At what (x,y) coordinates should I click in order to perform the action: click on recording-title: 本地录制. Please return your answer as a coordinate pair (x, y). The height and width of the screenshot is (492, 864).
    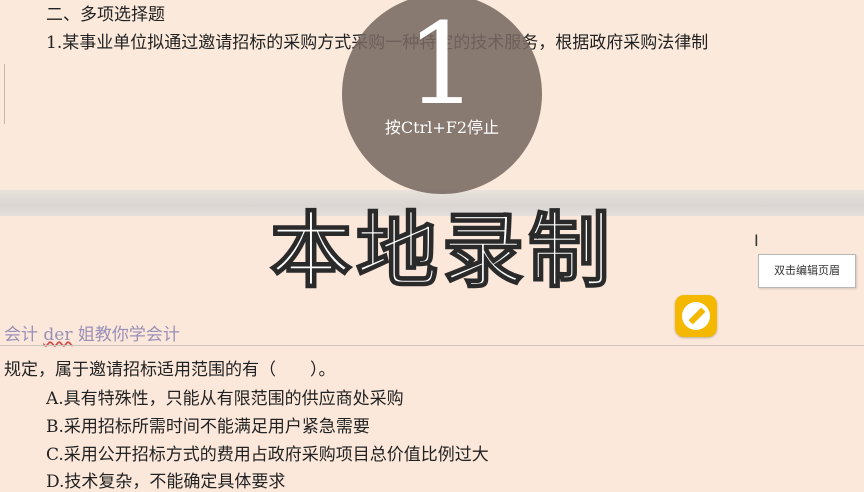
    Looking at the image, I should click on (442, 251).